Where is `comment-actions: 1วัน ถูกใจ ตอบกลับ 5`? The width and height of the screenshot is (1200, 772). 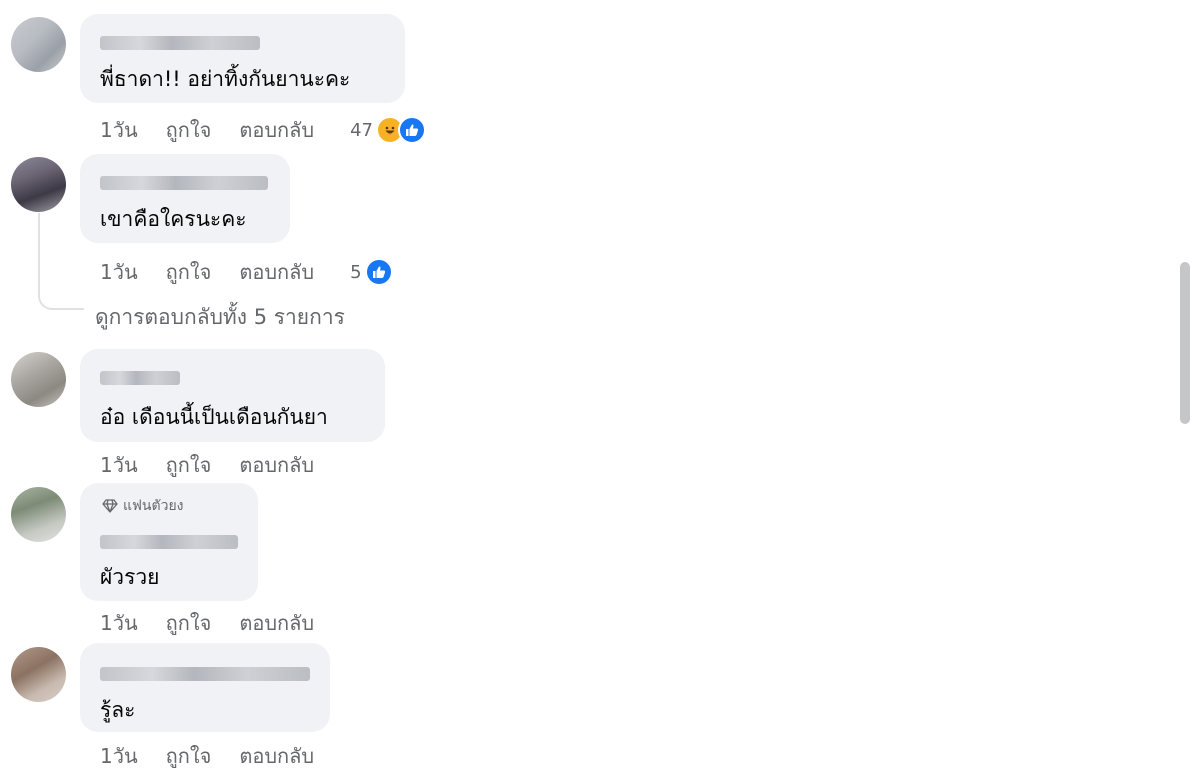
comment-actions: 1วัน ถูกใจ ตอบกลับ 5 is located at coordinates (246, 272).